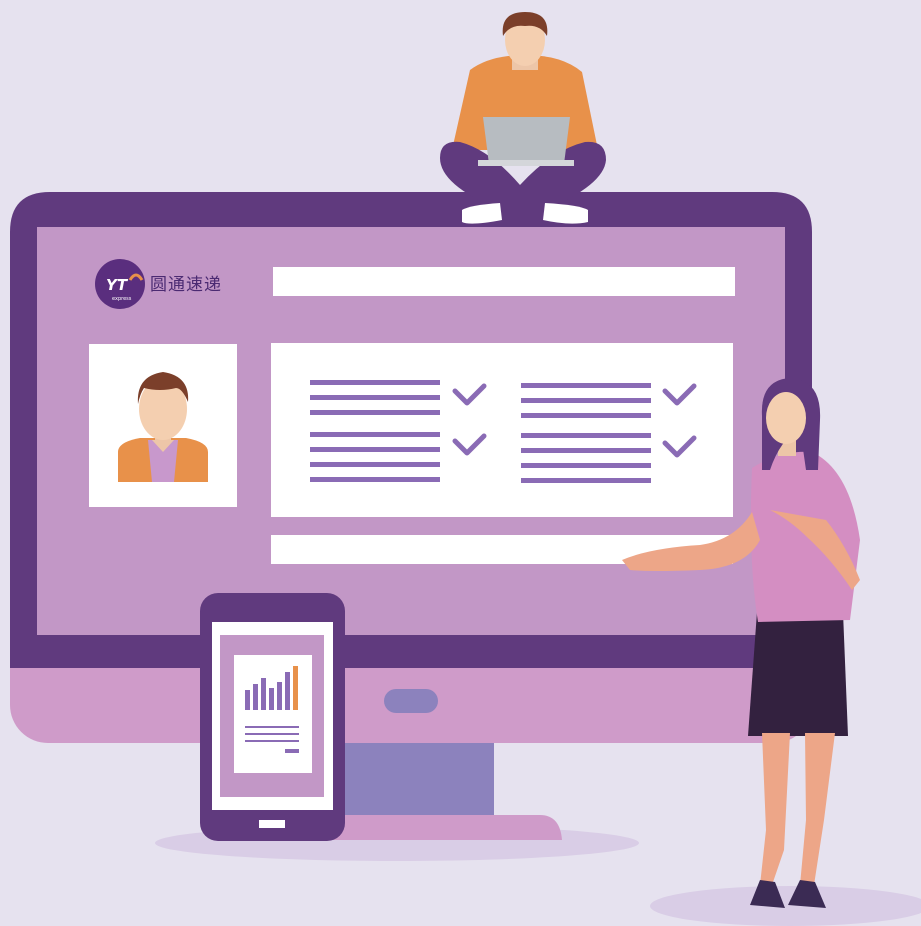  Describe the element at coordinates (272, 824) in the screenshot. I see `phone-home-button` at that location.